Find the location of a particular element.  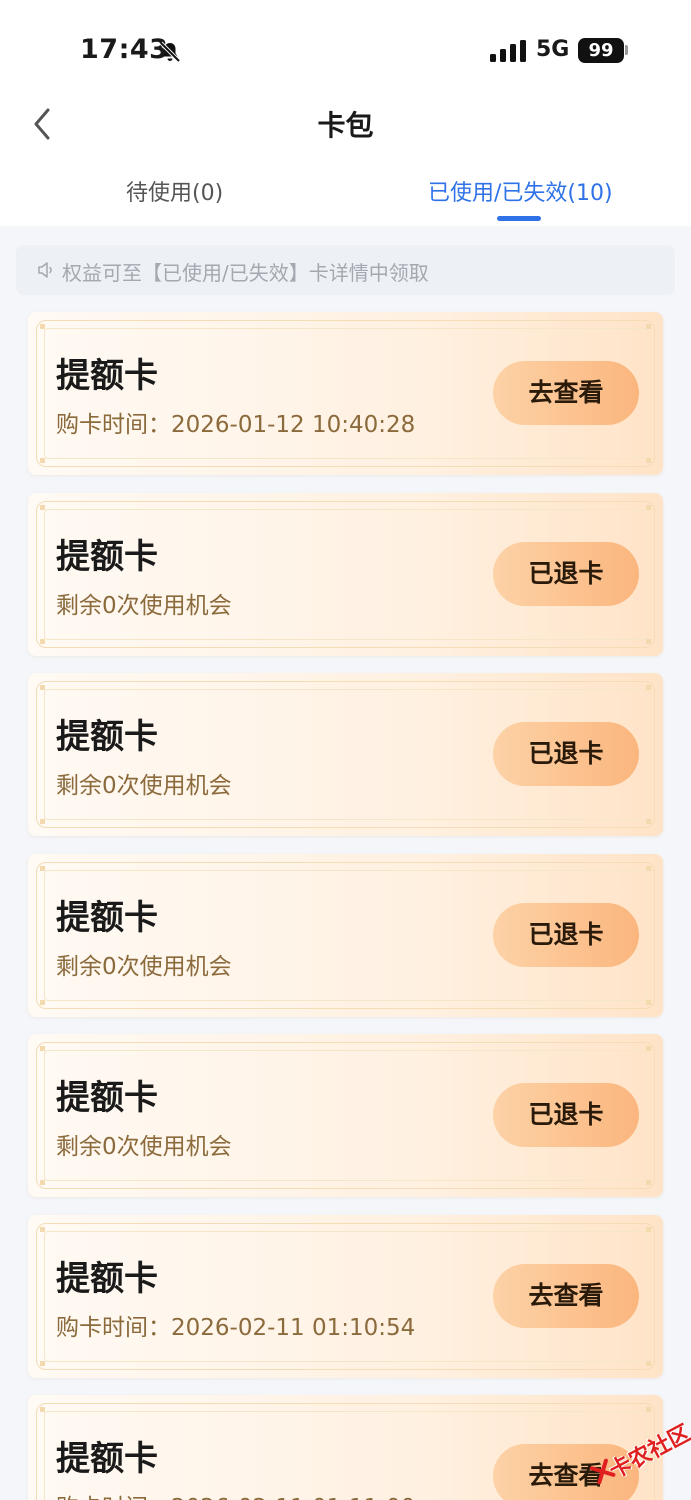

network-type: 5G is located at coordinates (553, 49).